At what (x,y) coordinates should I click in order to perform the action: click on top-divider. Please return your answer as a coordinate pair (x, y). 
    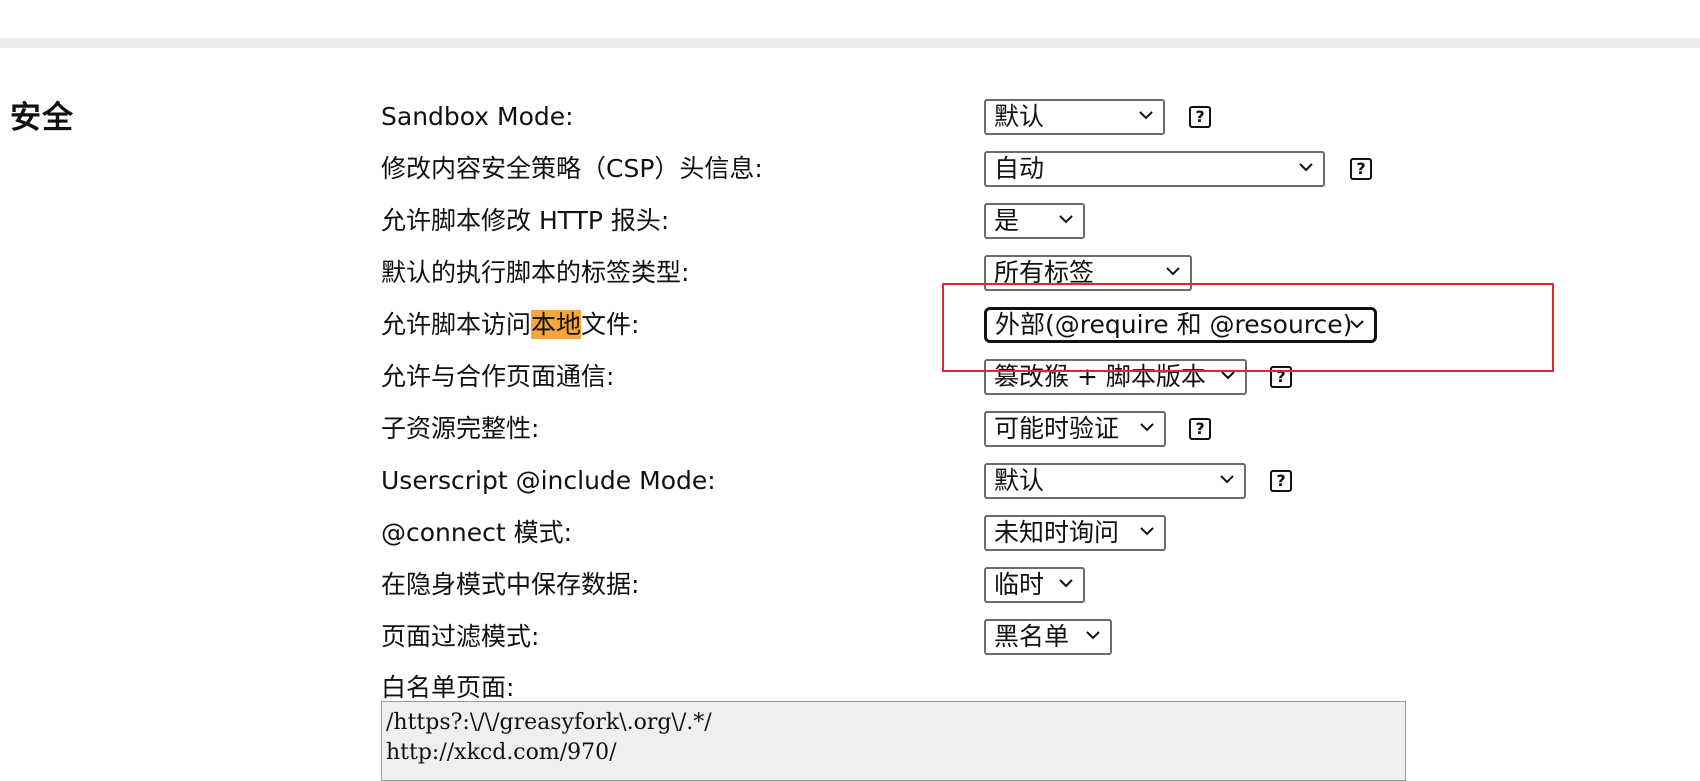
    Looking at the image, I should click on (850, 43).